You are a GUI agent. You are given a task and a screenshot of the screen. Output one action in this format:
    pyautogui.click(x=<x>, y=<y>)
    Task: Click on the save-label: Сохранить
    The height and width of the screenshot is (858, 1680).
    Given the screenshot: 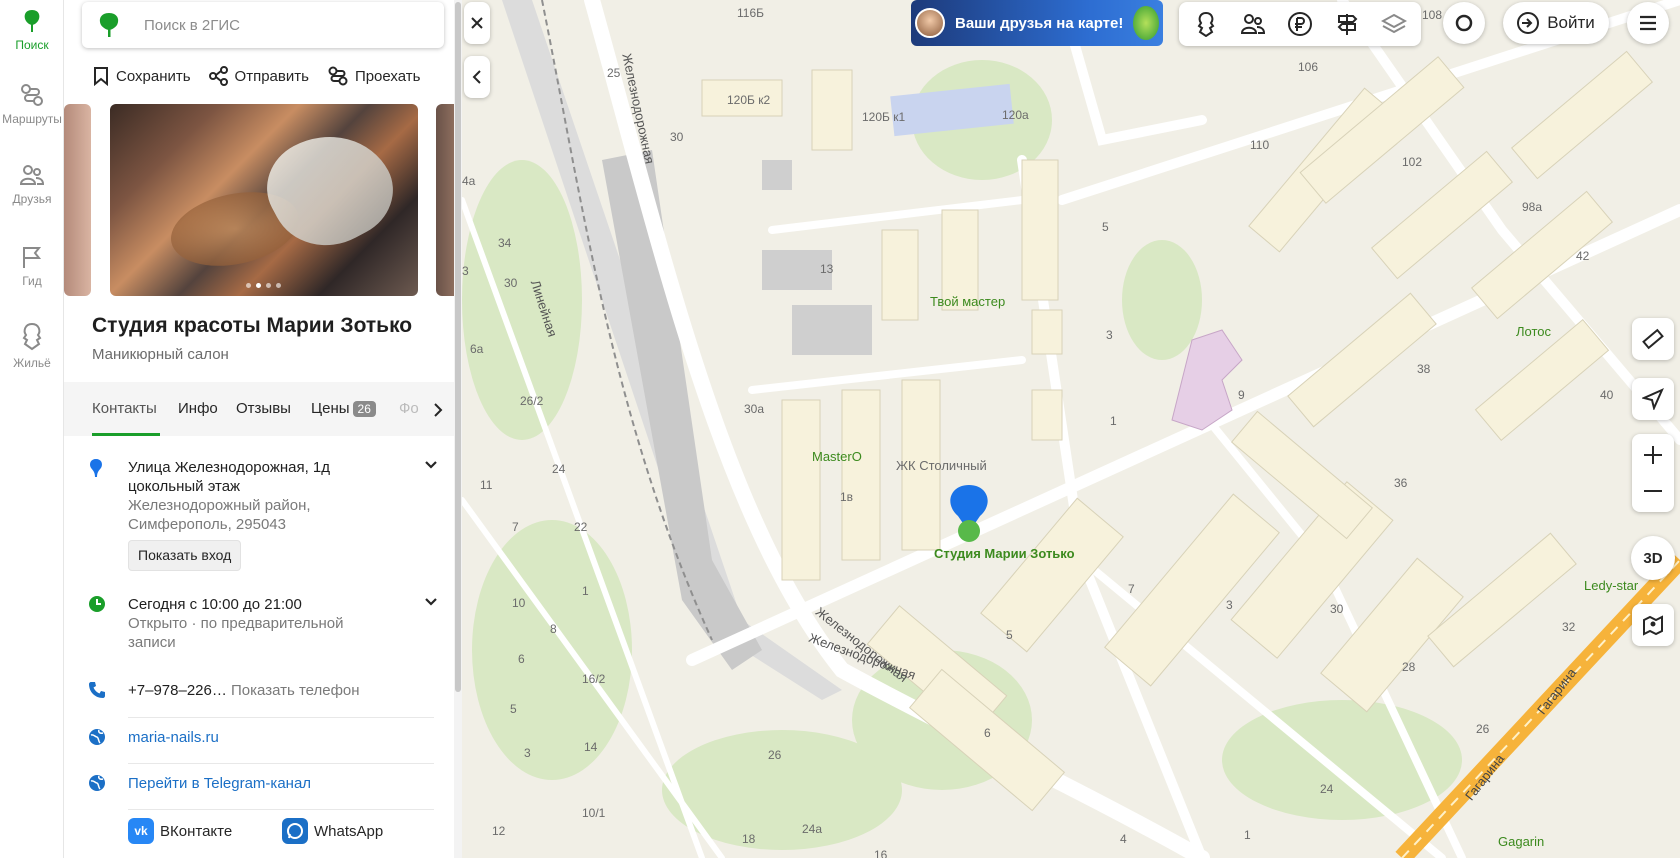 What is the action you would take?
    pyautogui.click(x=153, y=76)
    